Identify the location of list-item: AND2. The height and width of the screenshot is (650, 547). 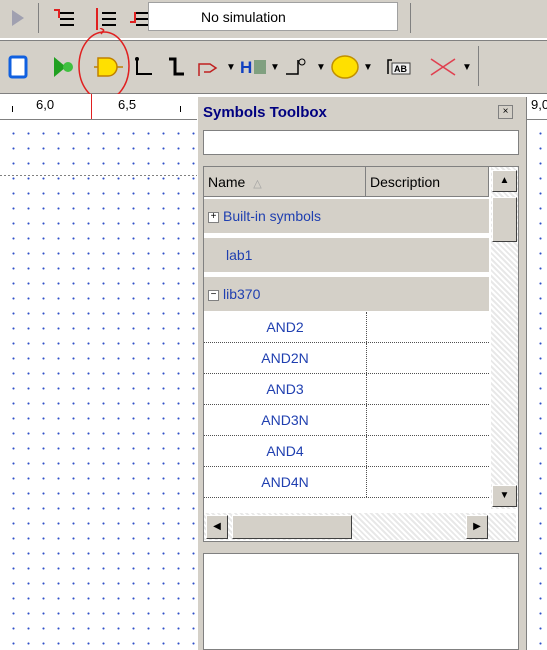
(346, 327).